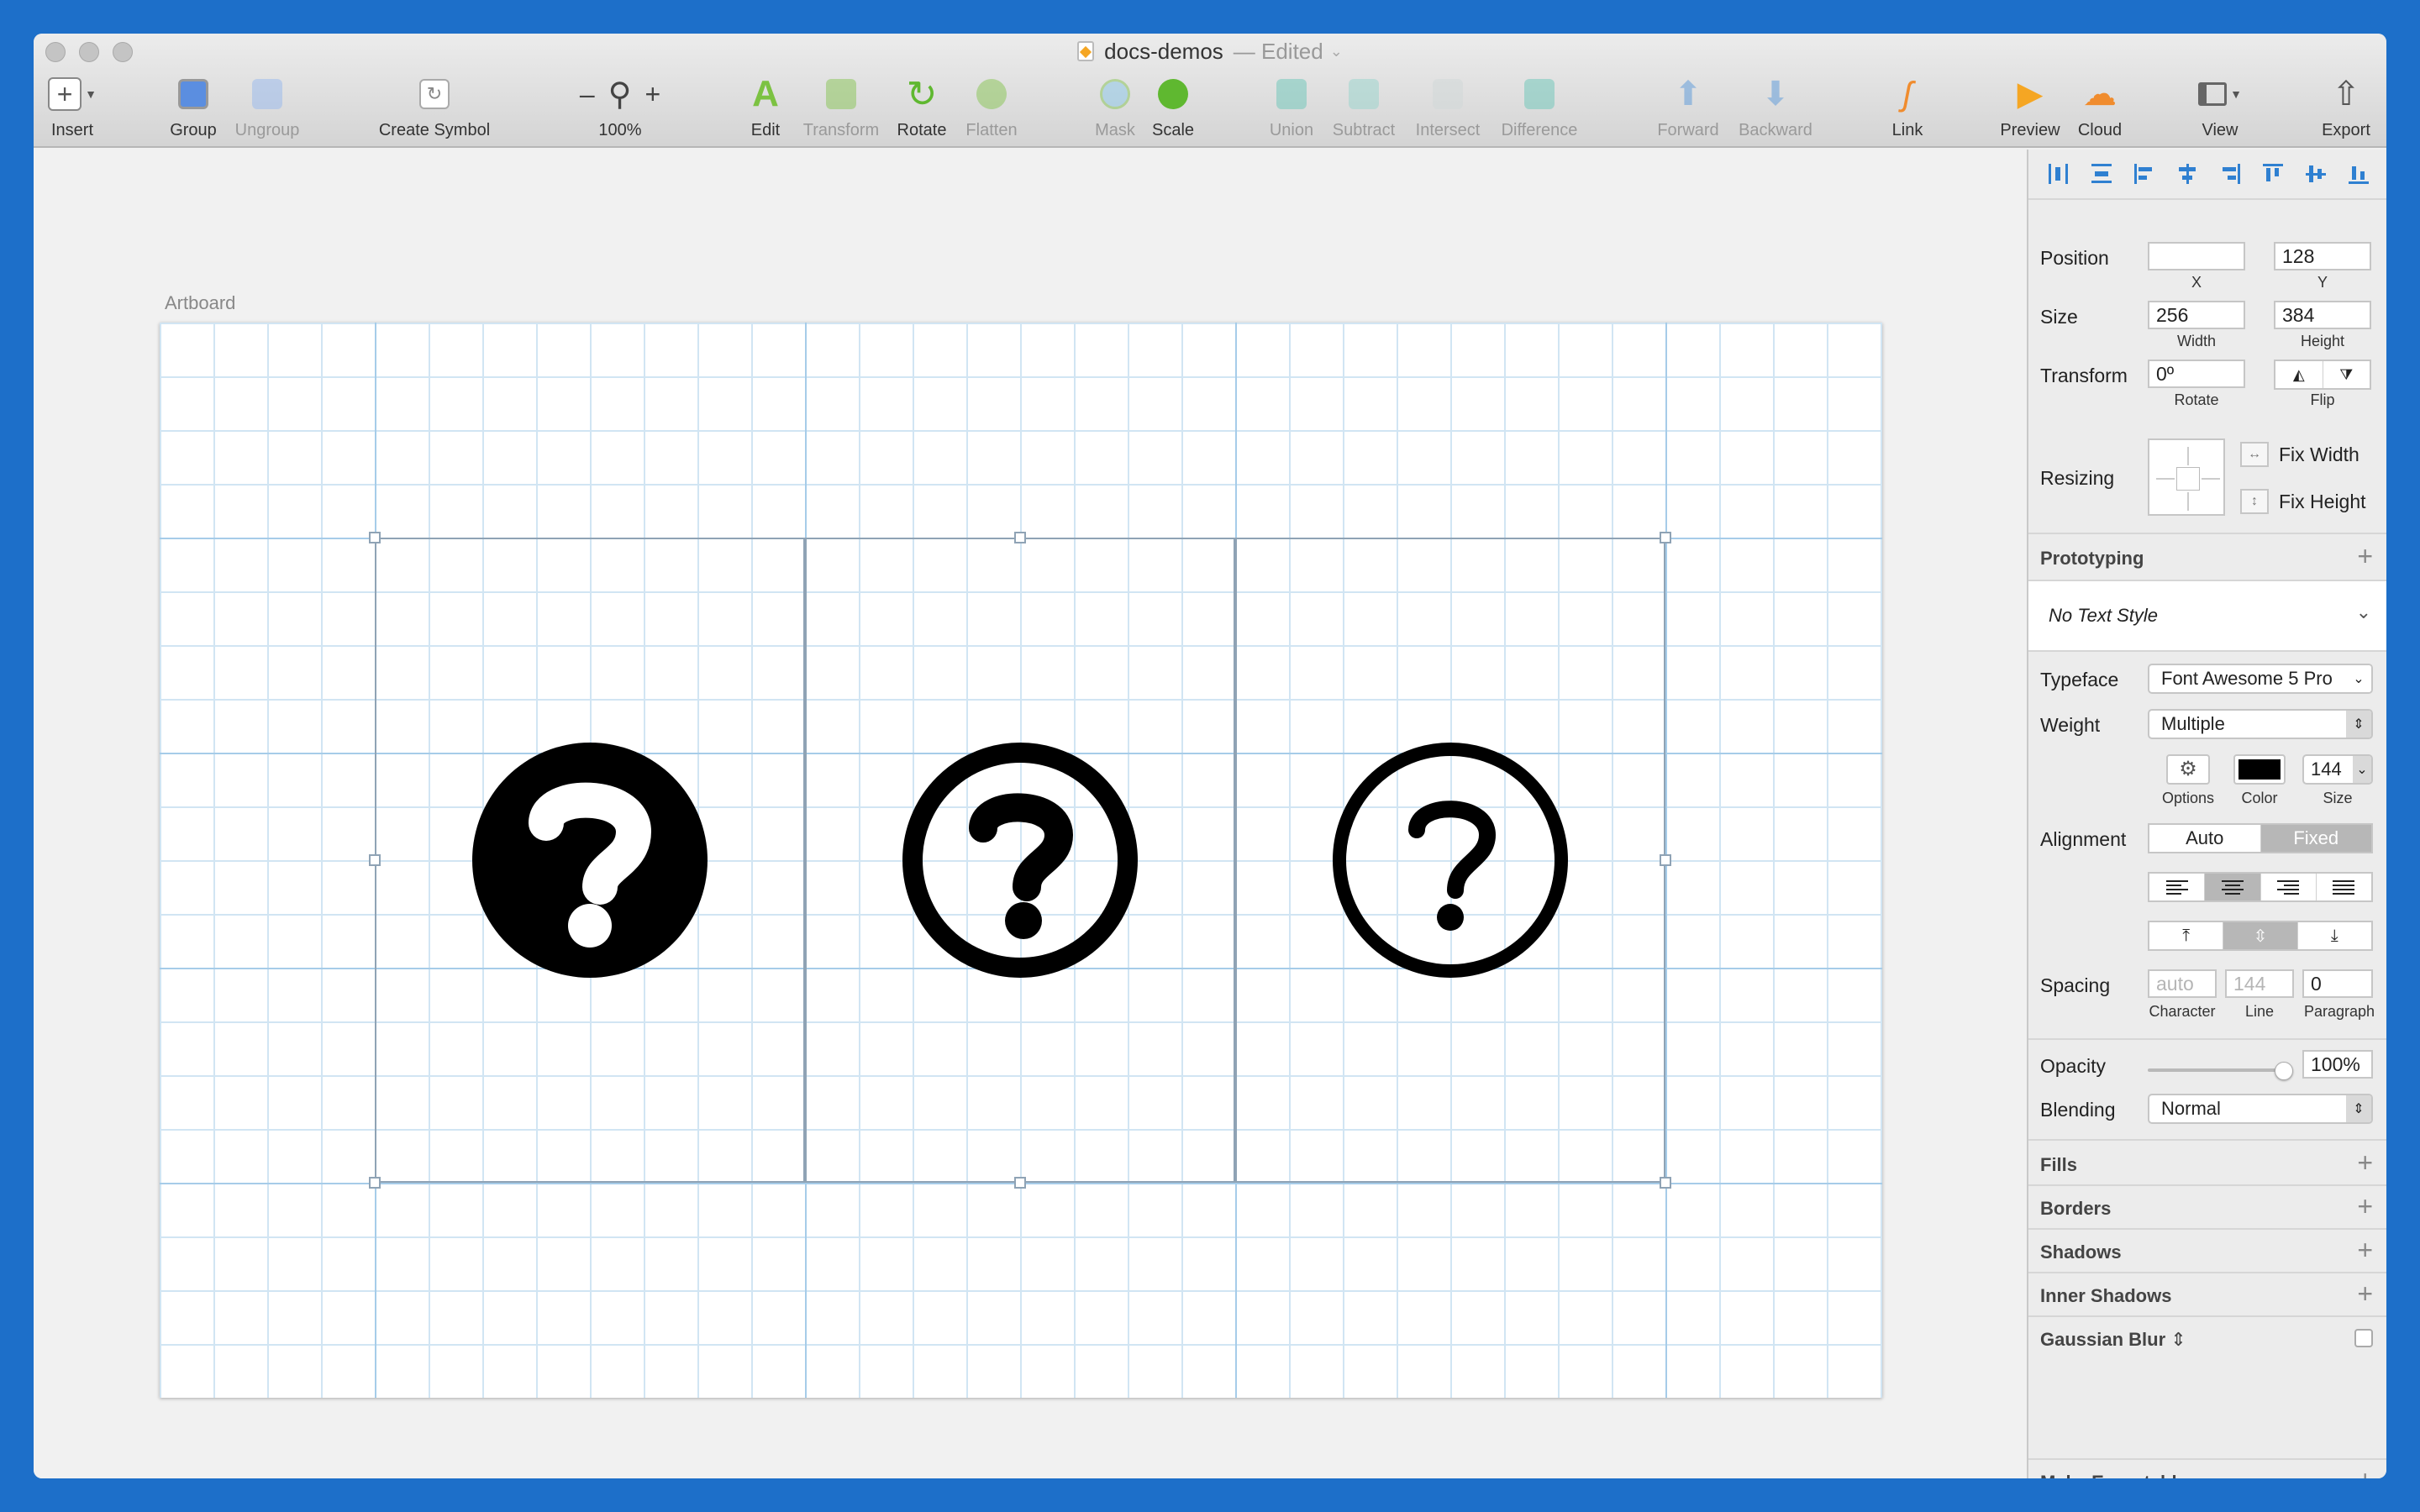 This screenshot has width=2420, height=1512. What do you see at coordinates (2207, 1459) in the screenshot?
I see `divider` at bounding box center [2207, 1459].